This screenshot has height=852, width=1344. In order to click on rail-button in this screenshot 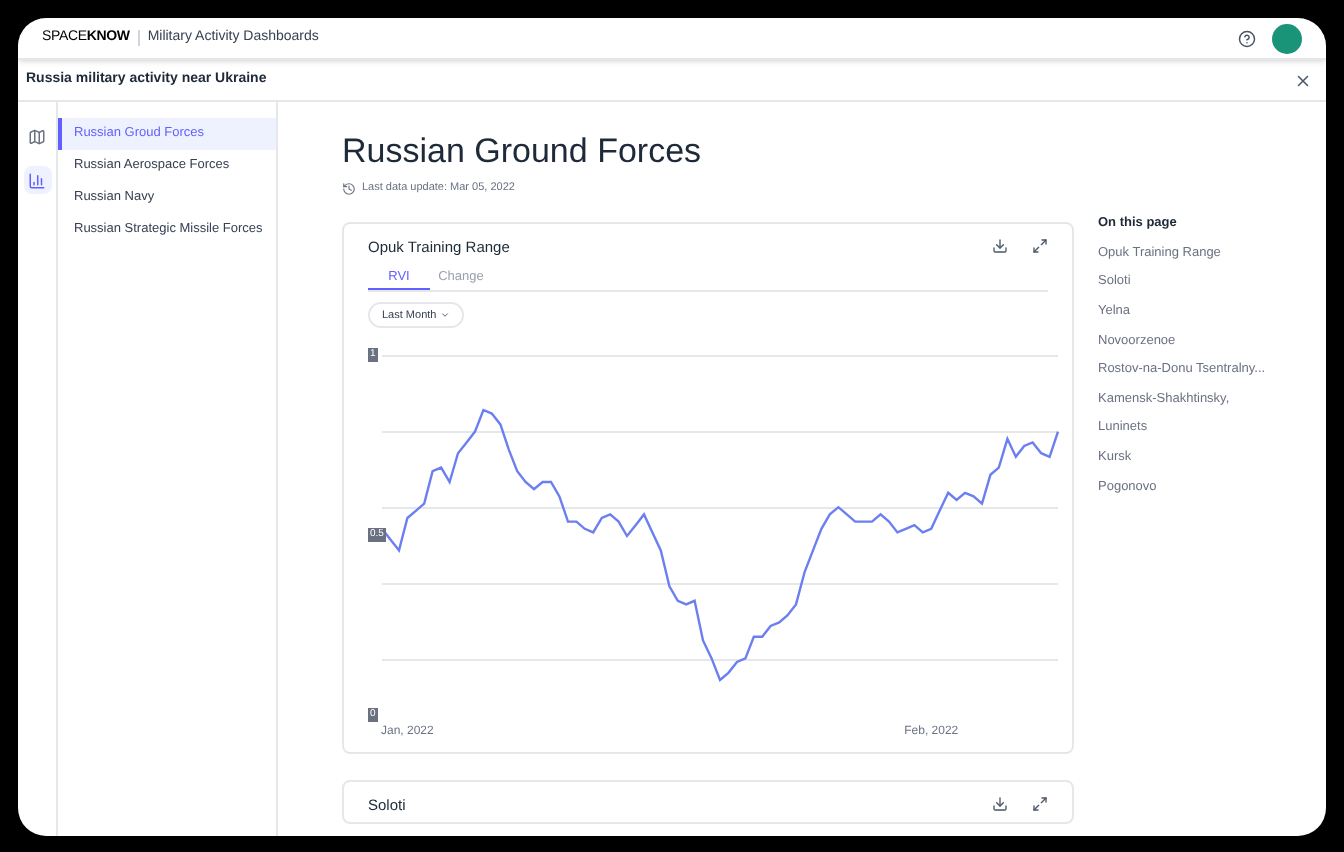, I will do `click(37, 180)`.